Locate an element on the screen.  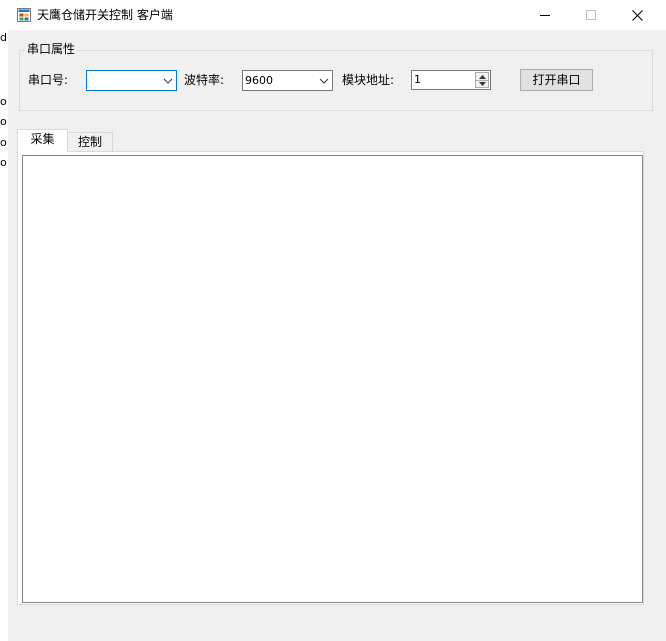
title-bar: 天鹰仓储开关控制 客户端 is located at coordinates (337, 15).